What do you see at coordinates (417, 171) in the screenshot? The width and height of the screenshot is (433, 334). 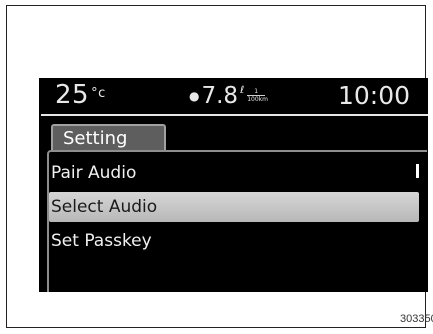 I see `scrollbar` at bounding box center [417, 171].